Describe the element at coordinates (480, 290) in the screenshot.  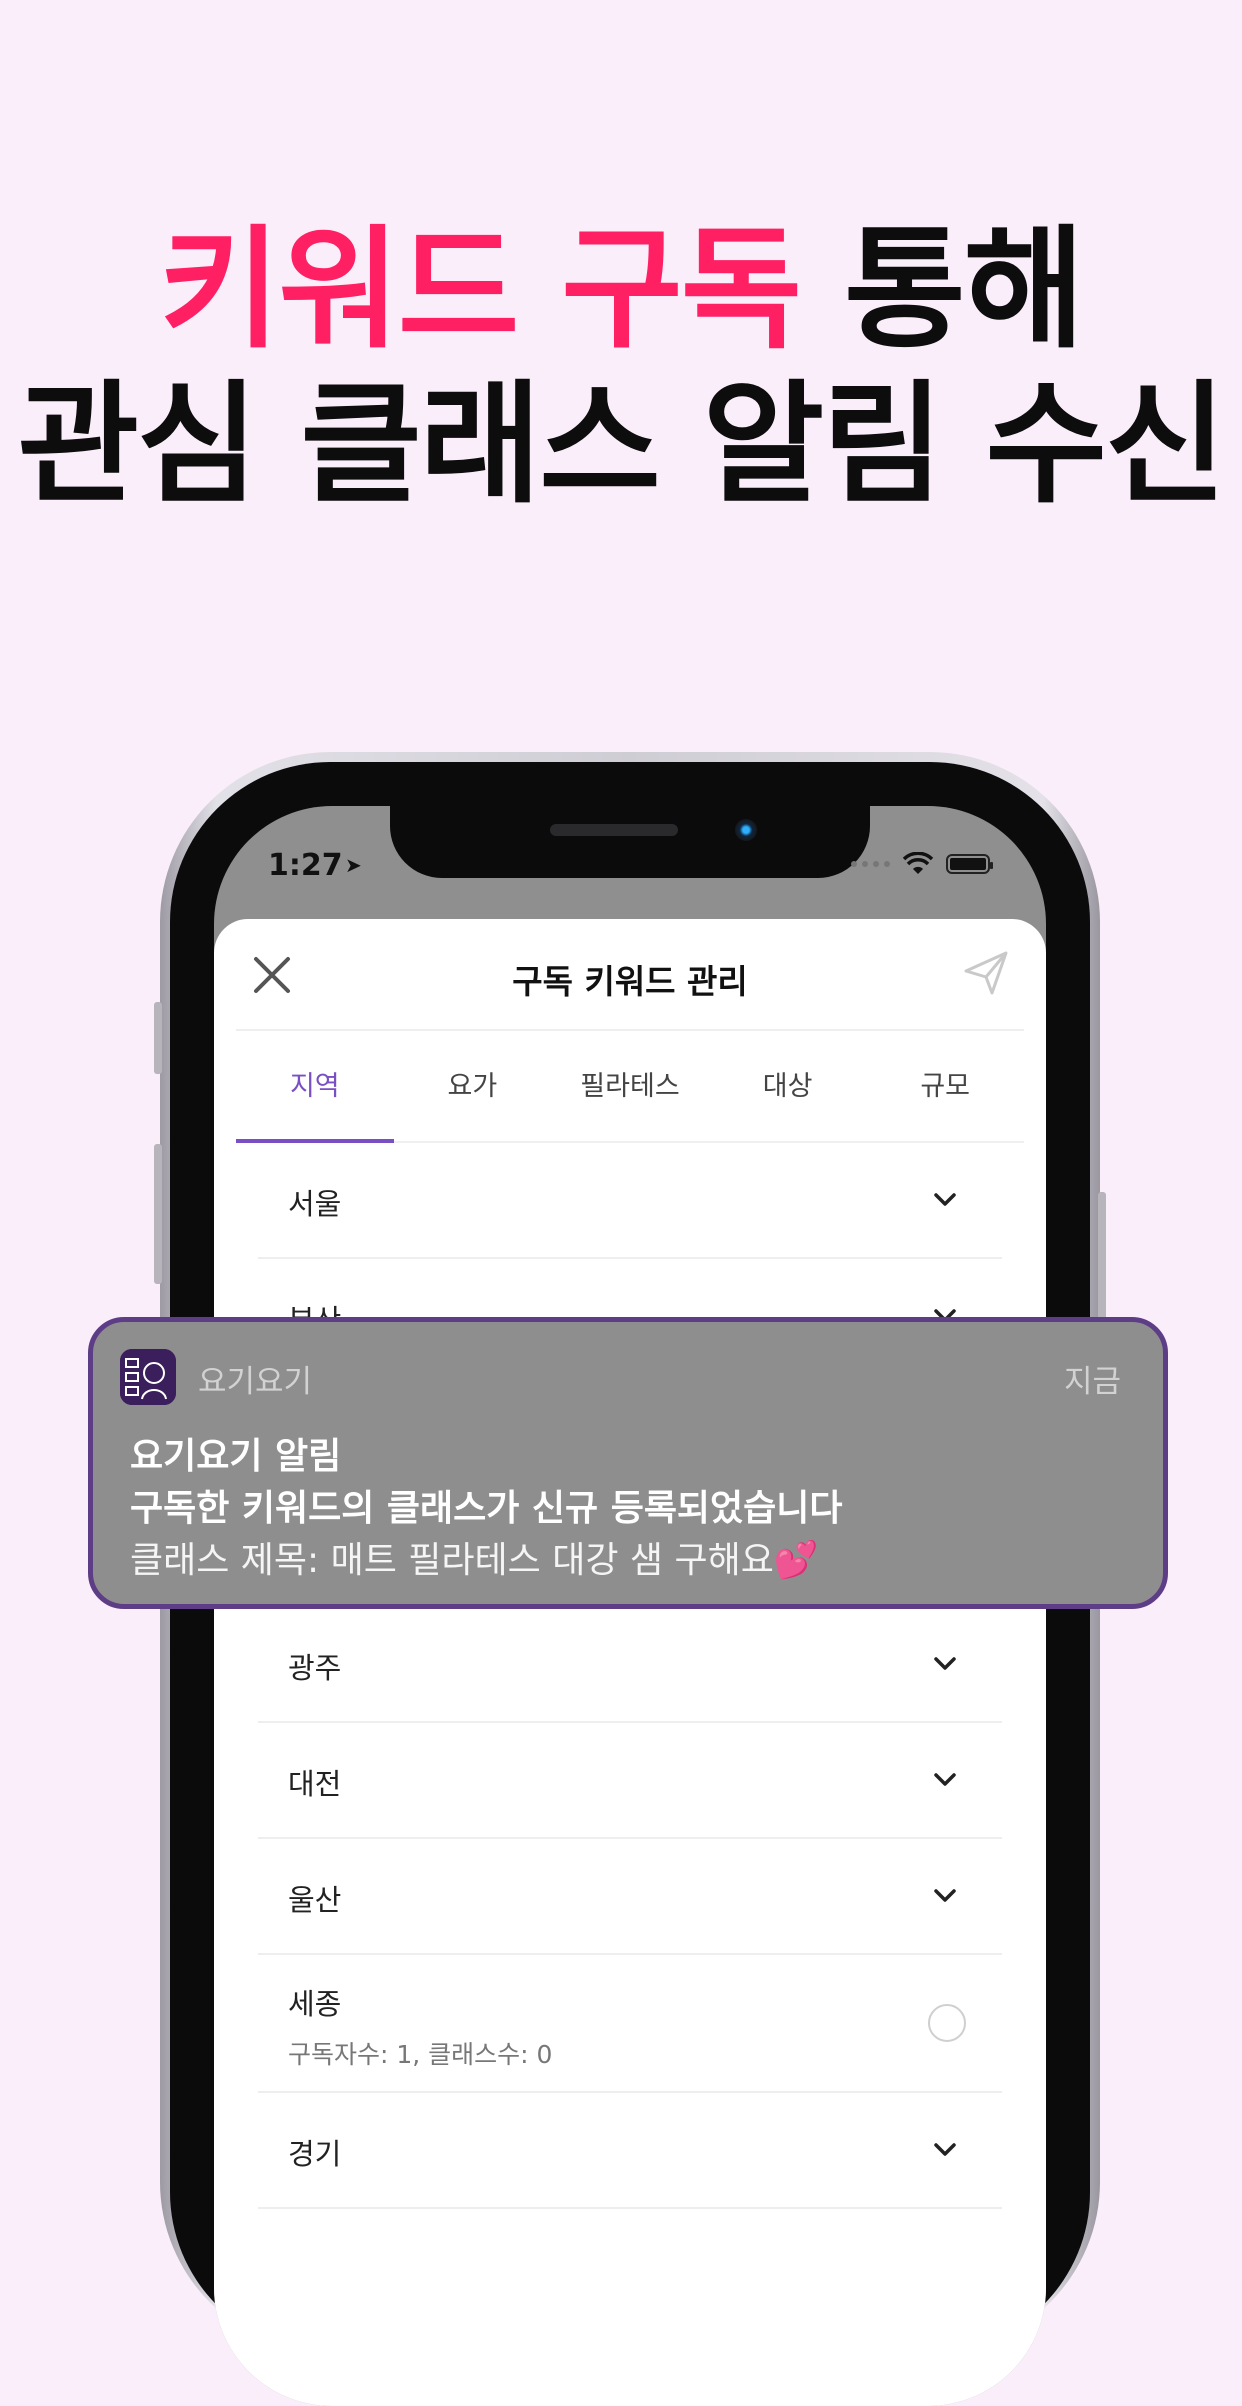
I see `headline-accent: 키워드 구독` at that location.